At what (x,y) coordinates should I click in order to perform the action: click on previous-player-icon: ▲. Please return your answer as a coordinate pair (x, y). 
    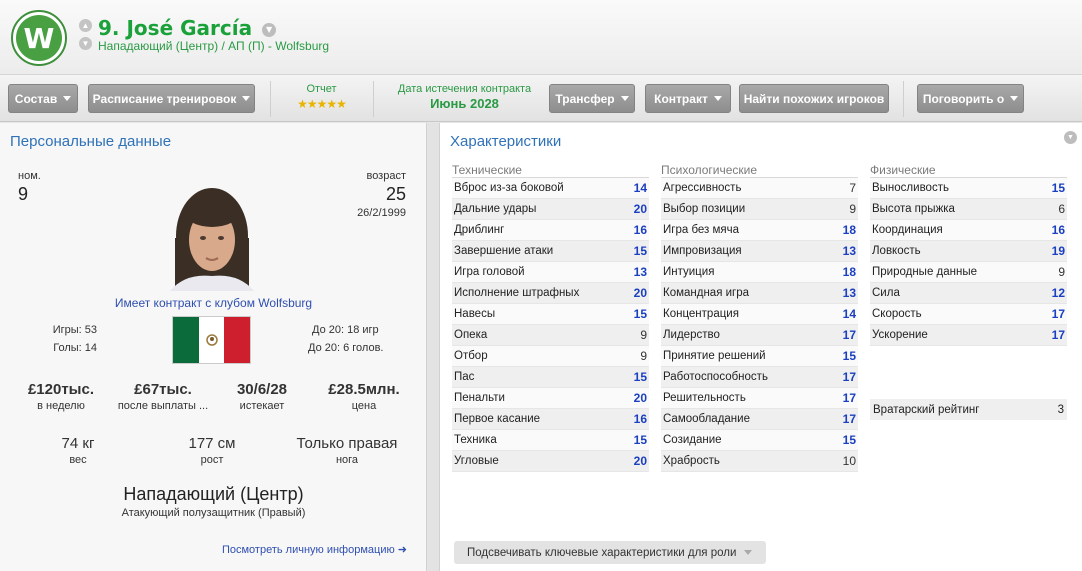
    Looking at the image, I should click on (85, 25).